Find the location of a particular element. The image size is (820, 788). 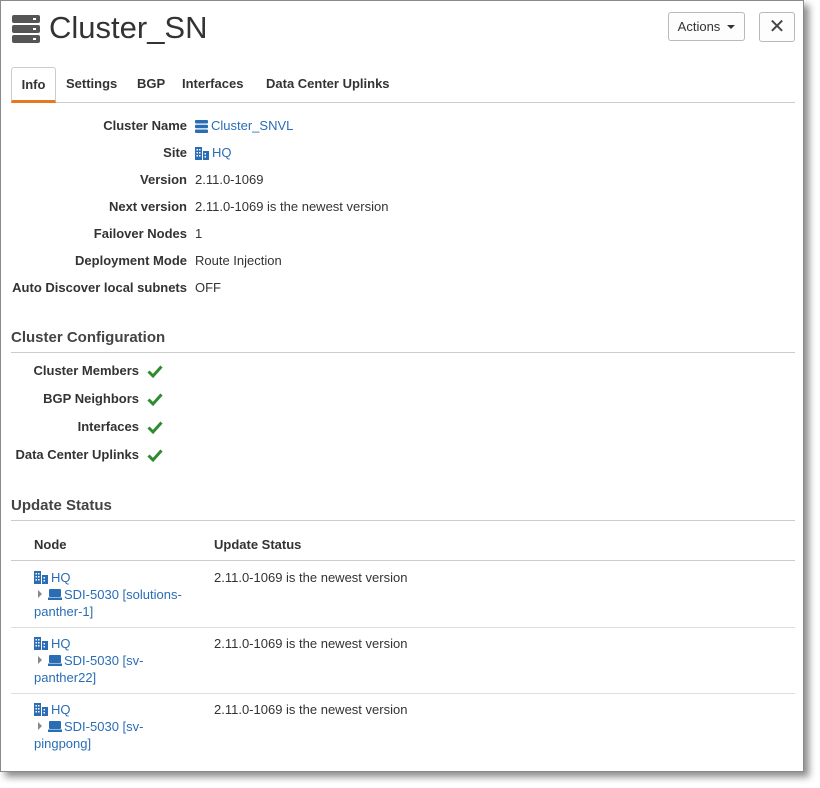

config-item-label: Cluster Members is located at coordinates (86, 370).